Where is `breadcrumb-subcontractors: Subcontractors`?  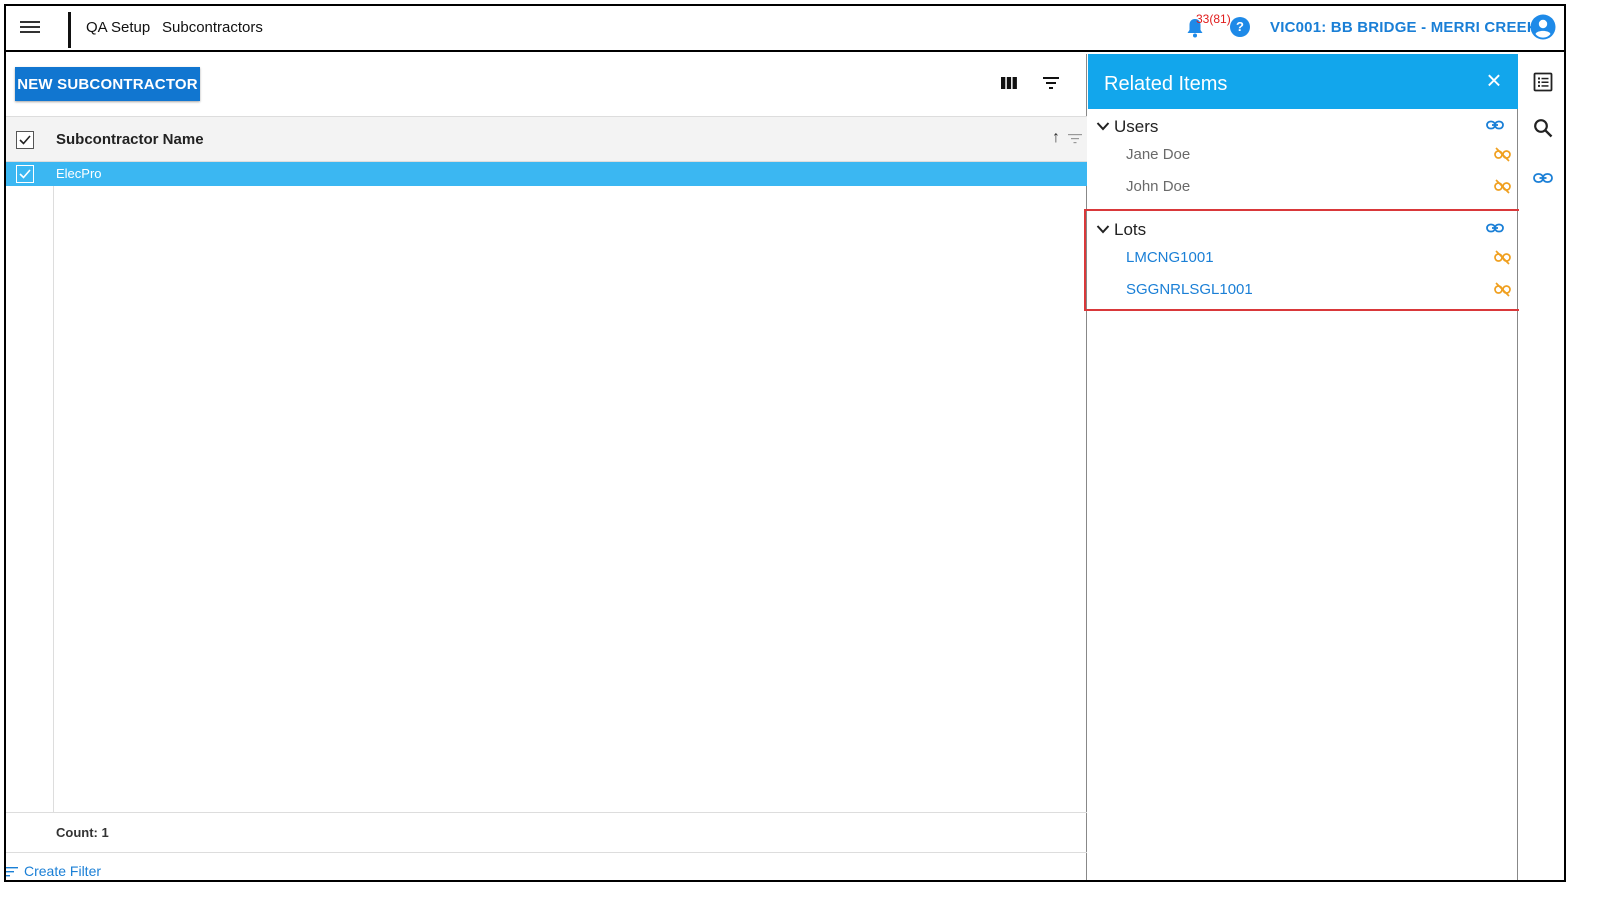
breadcrumb-subcontractors: Subcontractors is located at coordinates (212, 27).